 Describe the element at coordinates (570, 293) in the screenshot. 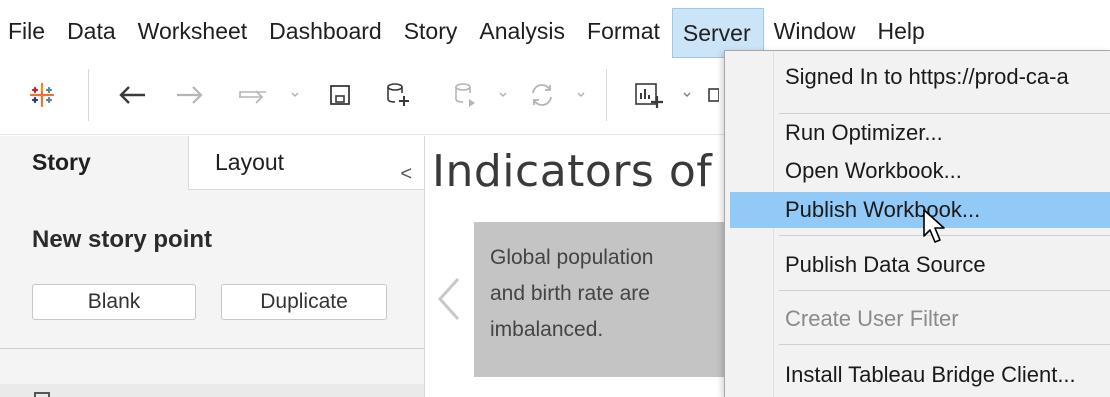

I see `caption-line: and birth rate are` at that location.